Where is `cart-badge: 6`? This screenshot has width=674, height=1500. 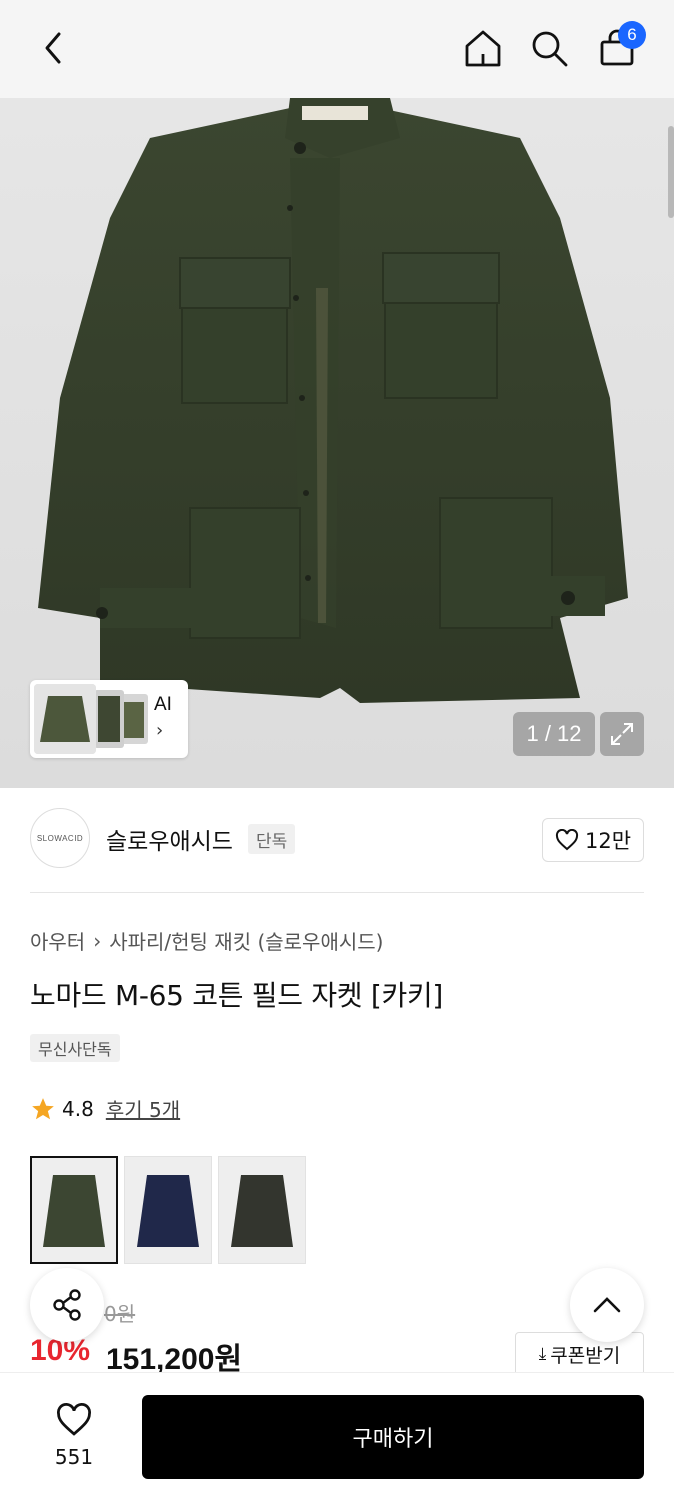
cart-badge: 6 is located at coordinates (632, 35).